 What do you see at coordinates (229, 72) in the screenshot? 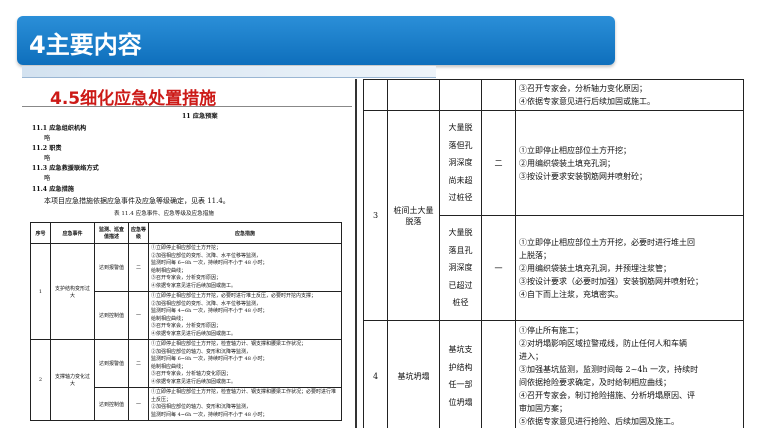
I see `title-underline-stripe` at bounding box center [229, 72].